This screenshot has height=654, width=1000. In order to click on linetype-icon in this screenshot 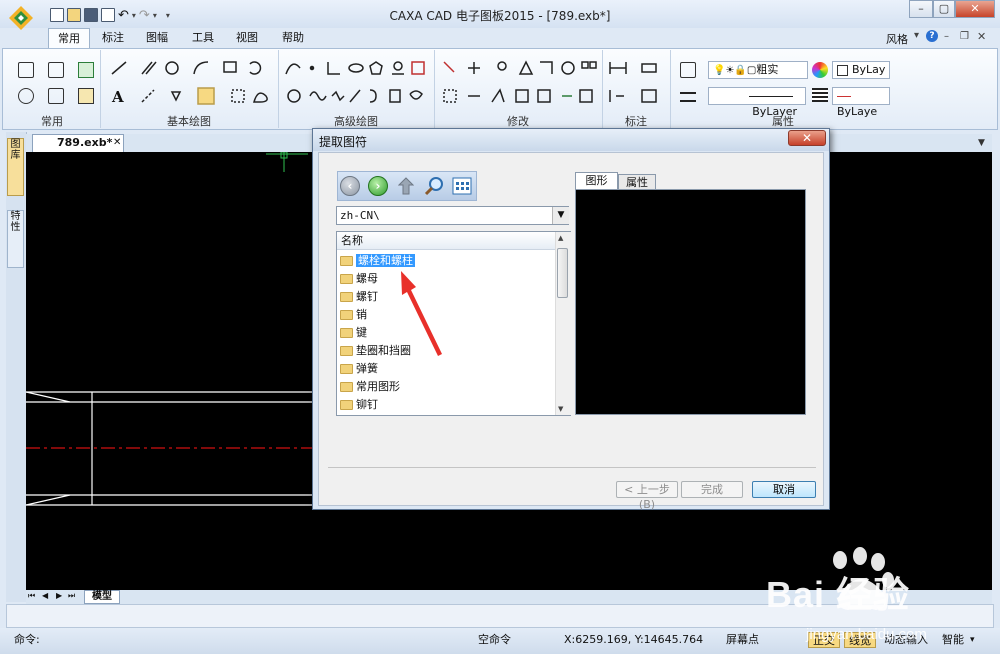, I will do `click(820, 95)`.